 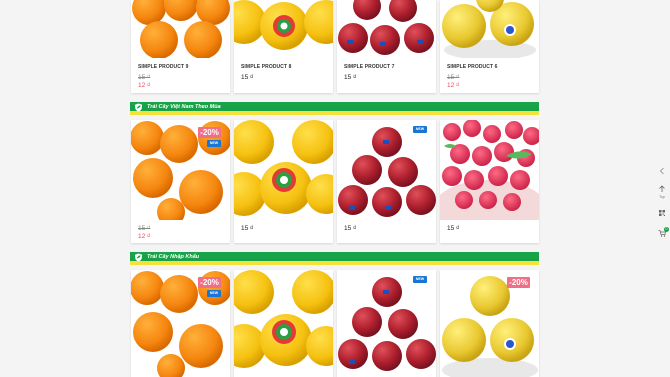 I want to click on product-name: SIMPLE PRODUCT 8, so click(x=285, y=67).